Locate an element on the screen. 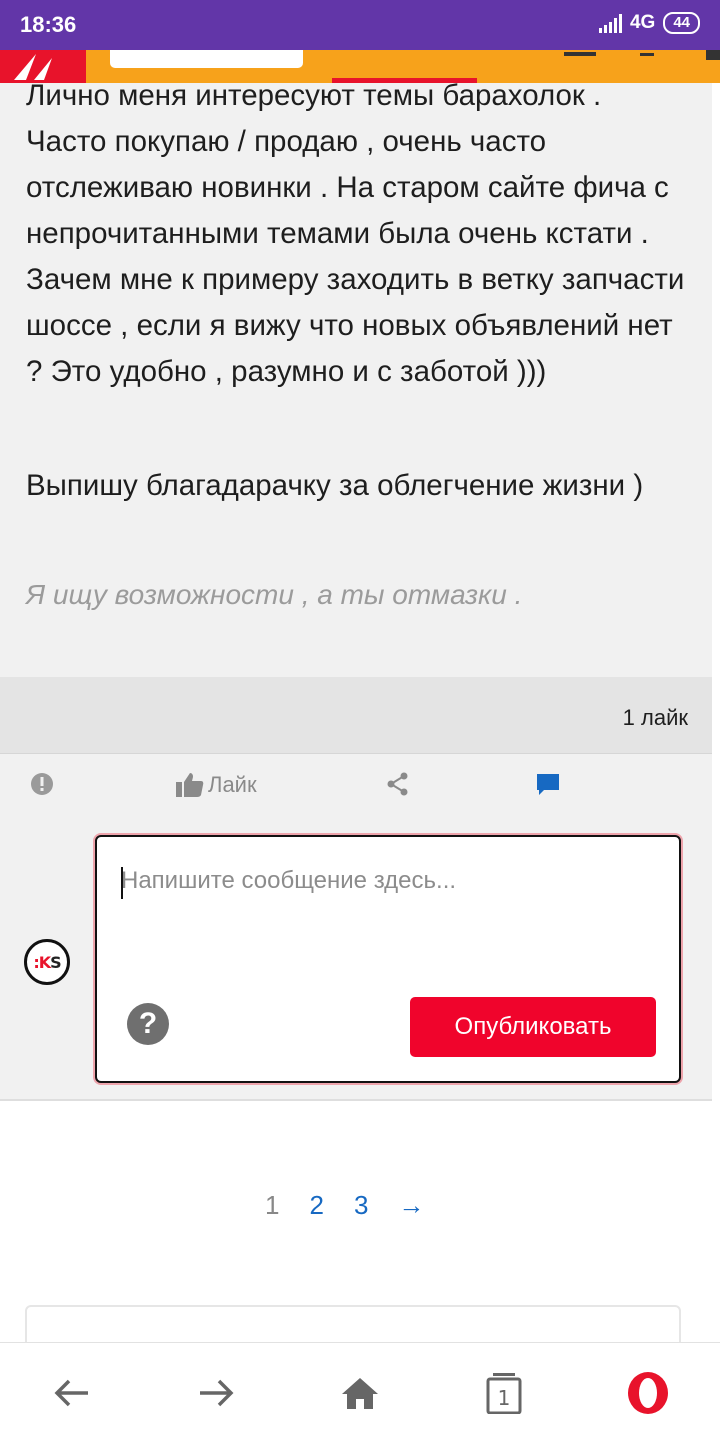  header-search-input is located at coordinates (206, 59).